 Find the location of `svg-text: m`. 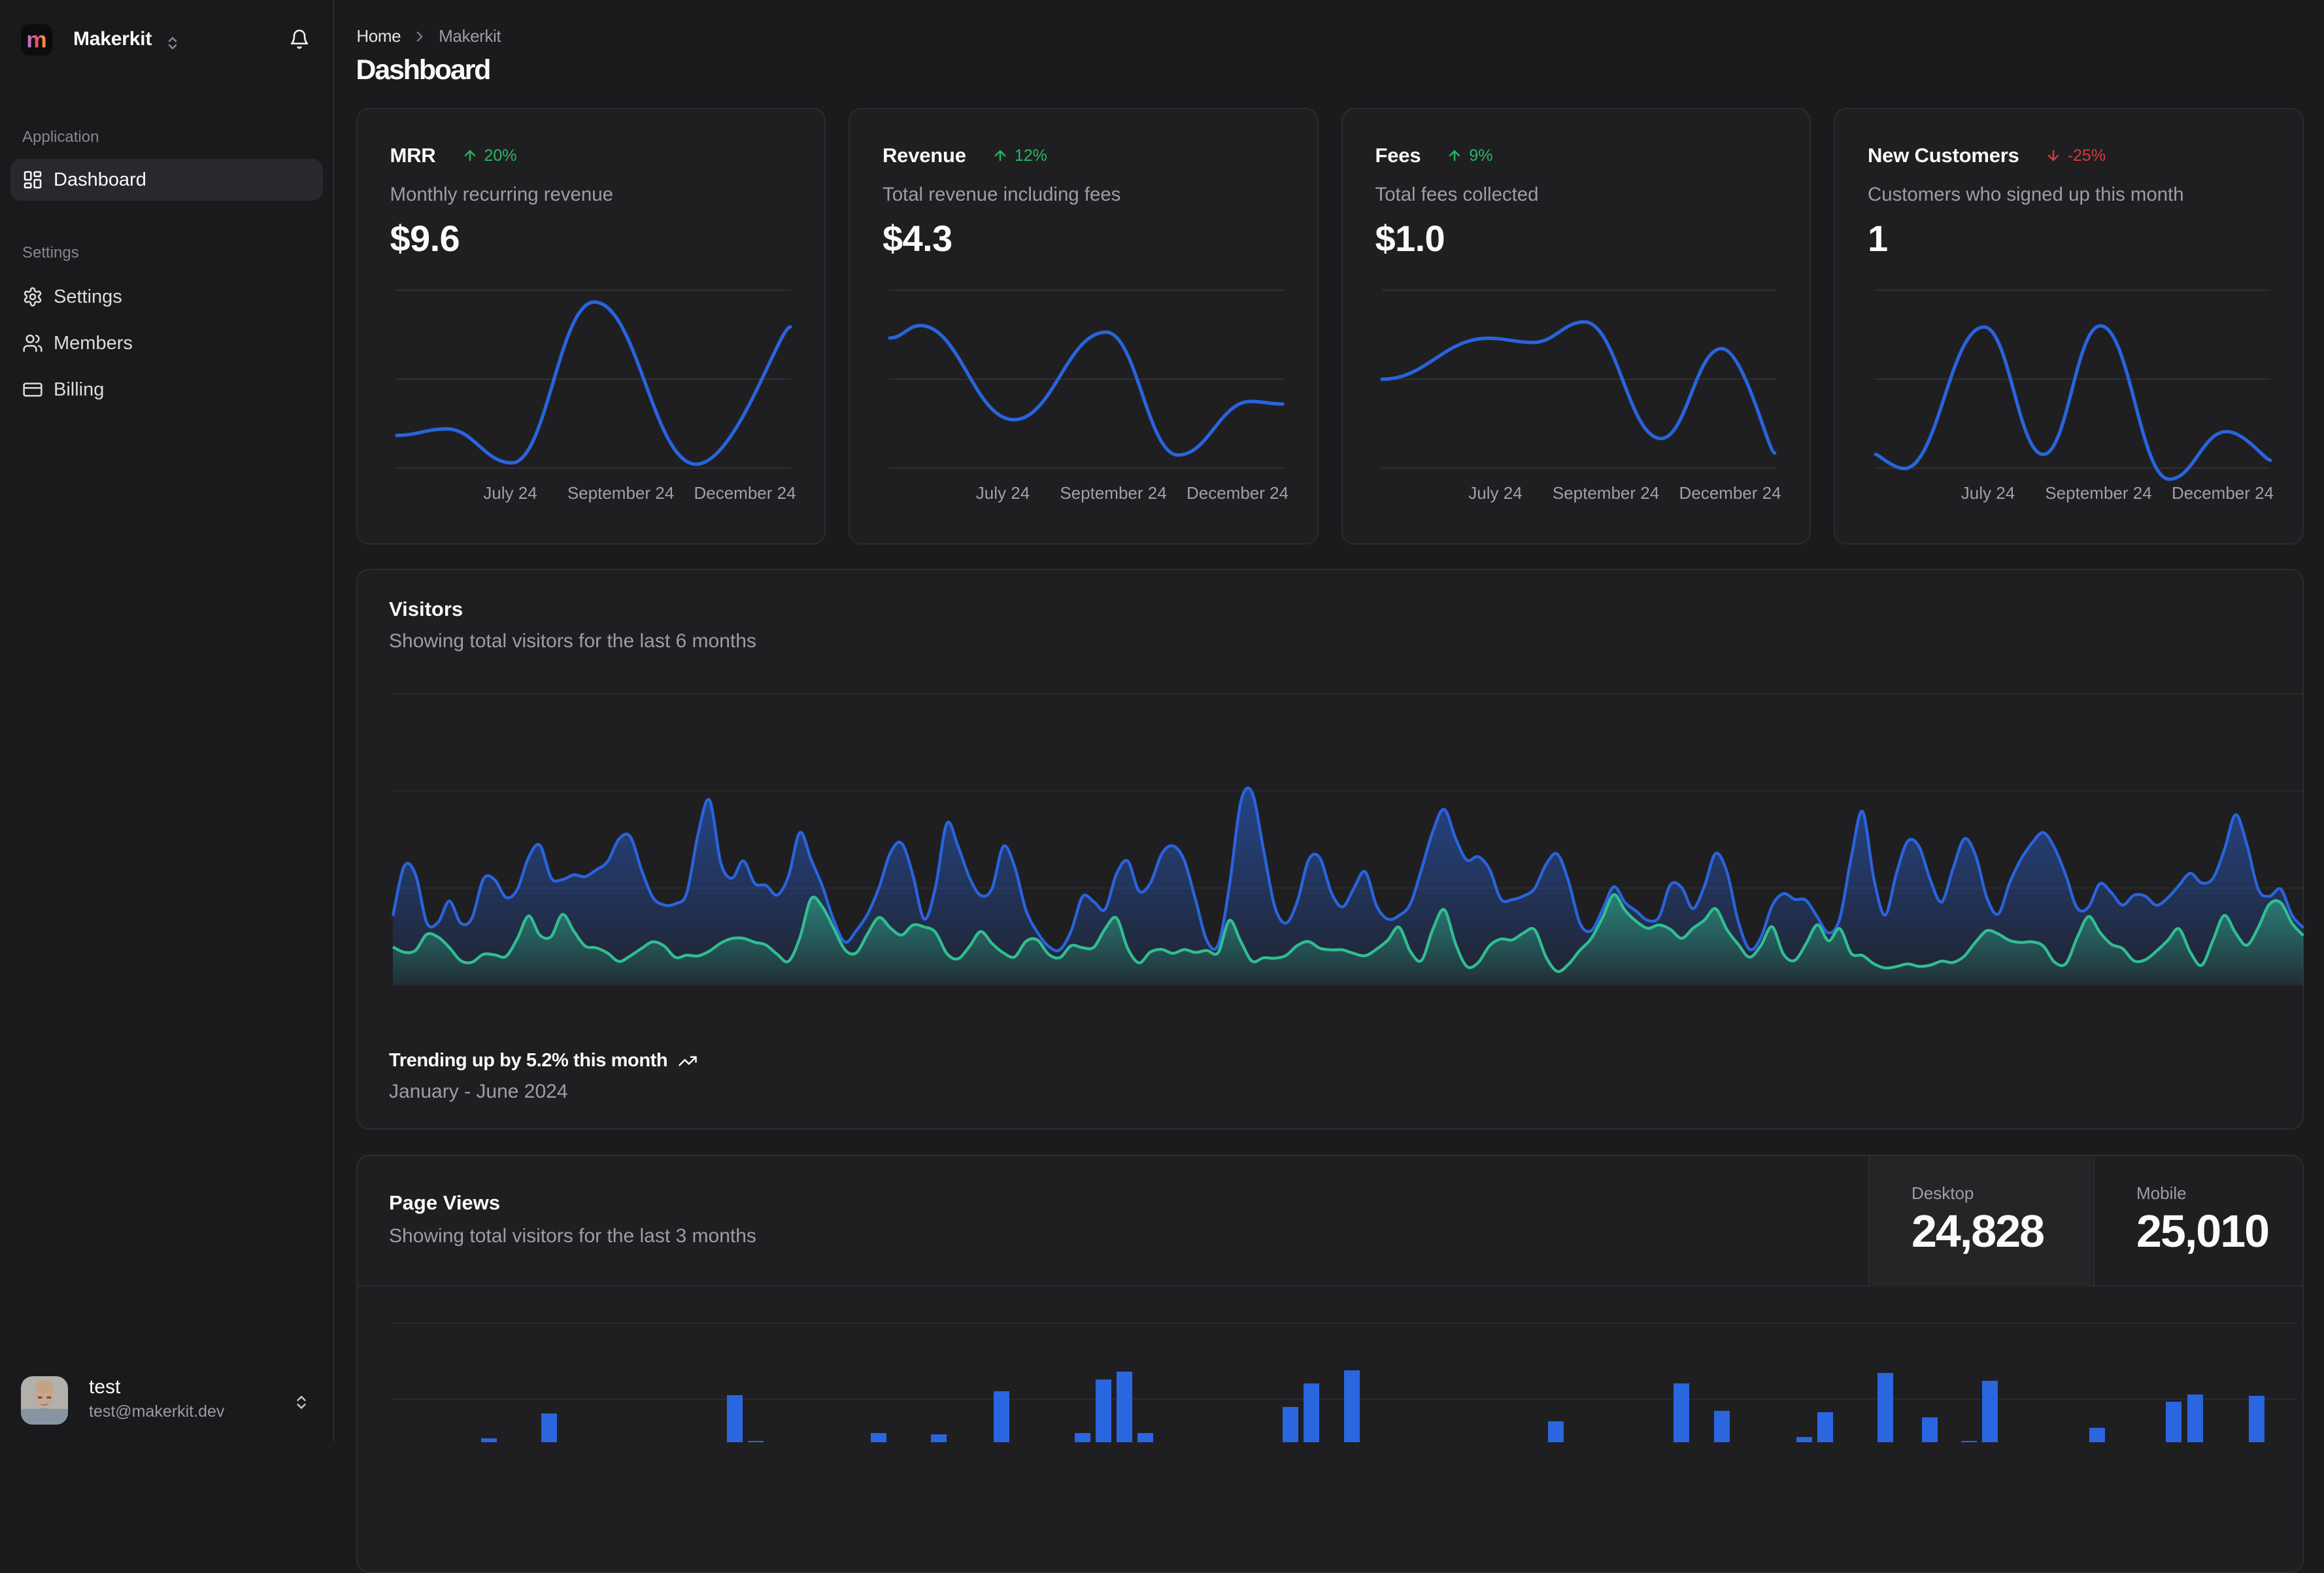

svg-text: m is located at coordinates (36, 40).